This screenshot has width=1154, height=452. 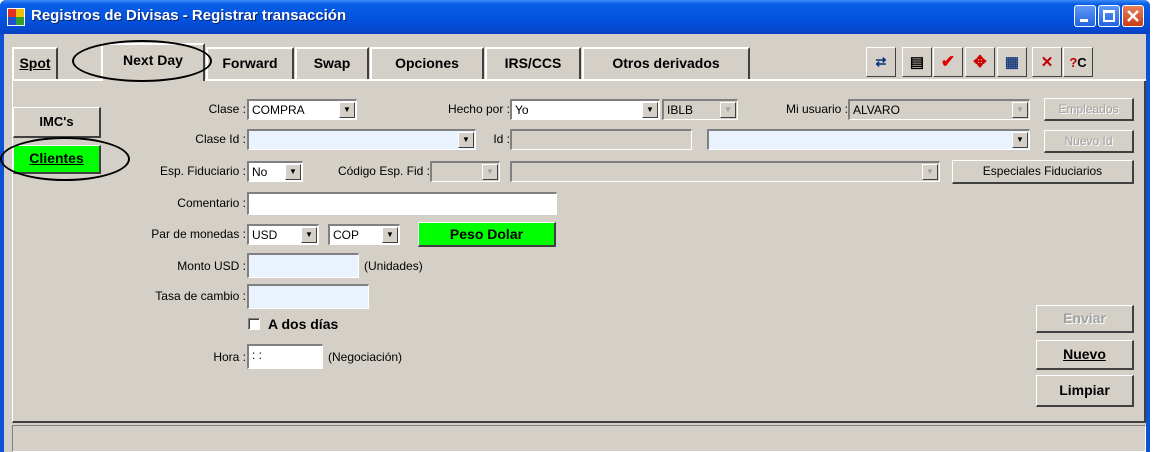 I want to click on moneda-base-select: USD ▼, so click(x=283, y=234).